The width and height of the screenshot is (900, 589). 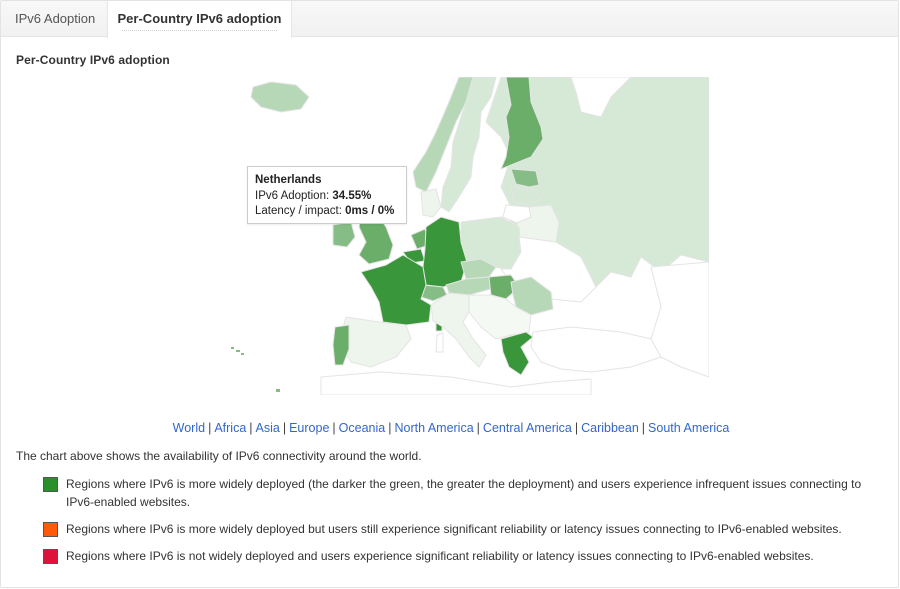 What do you see at coordinates (688, 428) in the screenshot?
I see `region-link-south-america: South America` at bounding box center [688, 428].